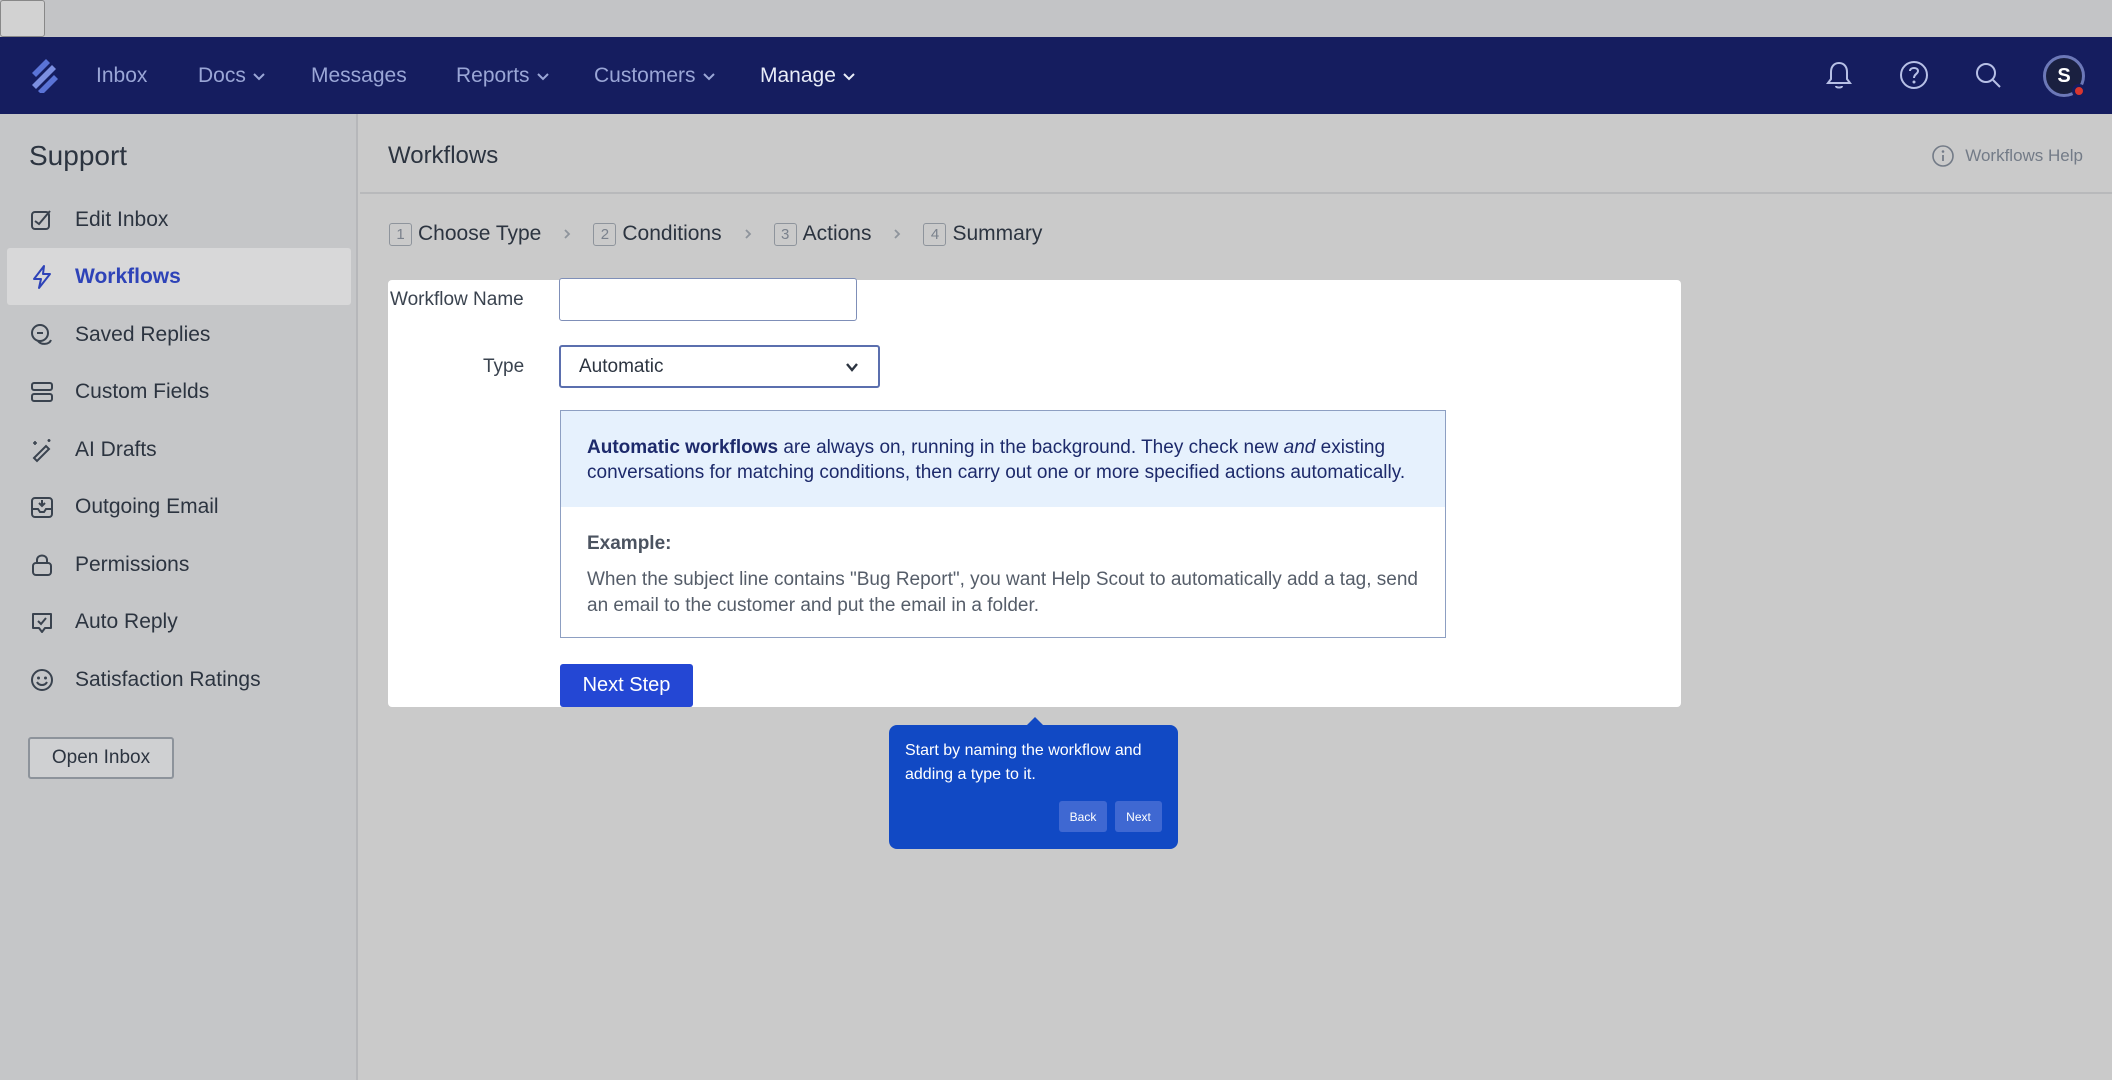 This screenshot has width=2112, height=1080. What do you see at coordinates (1138, 816) in the screenshot?
I see `tooltip-next-button: Next` at bounding box center [1138, 816].